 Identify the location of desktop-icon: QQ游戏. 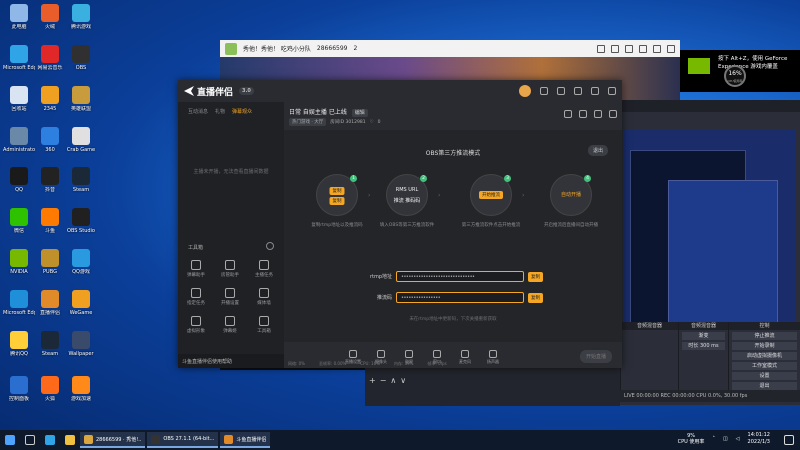
(81, 262).